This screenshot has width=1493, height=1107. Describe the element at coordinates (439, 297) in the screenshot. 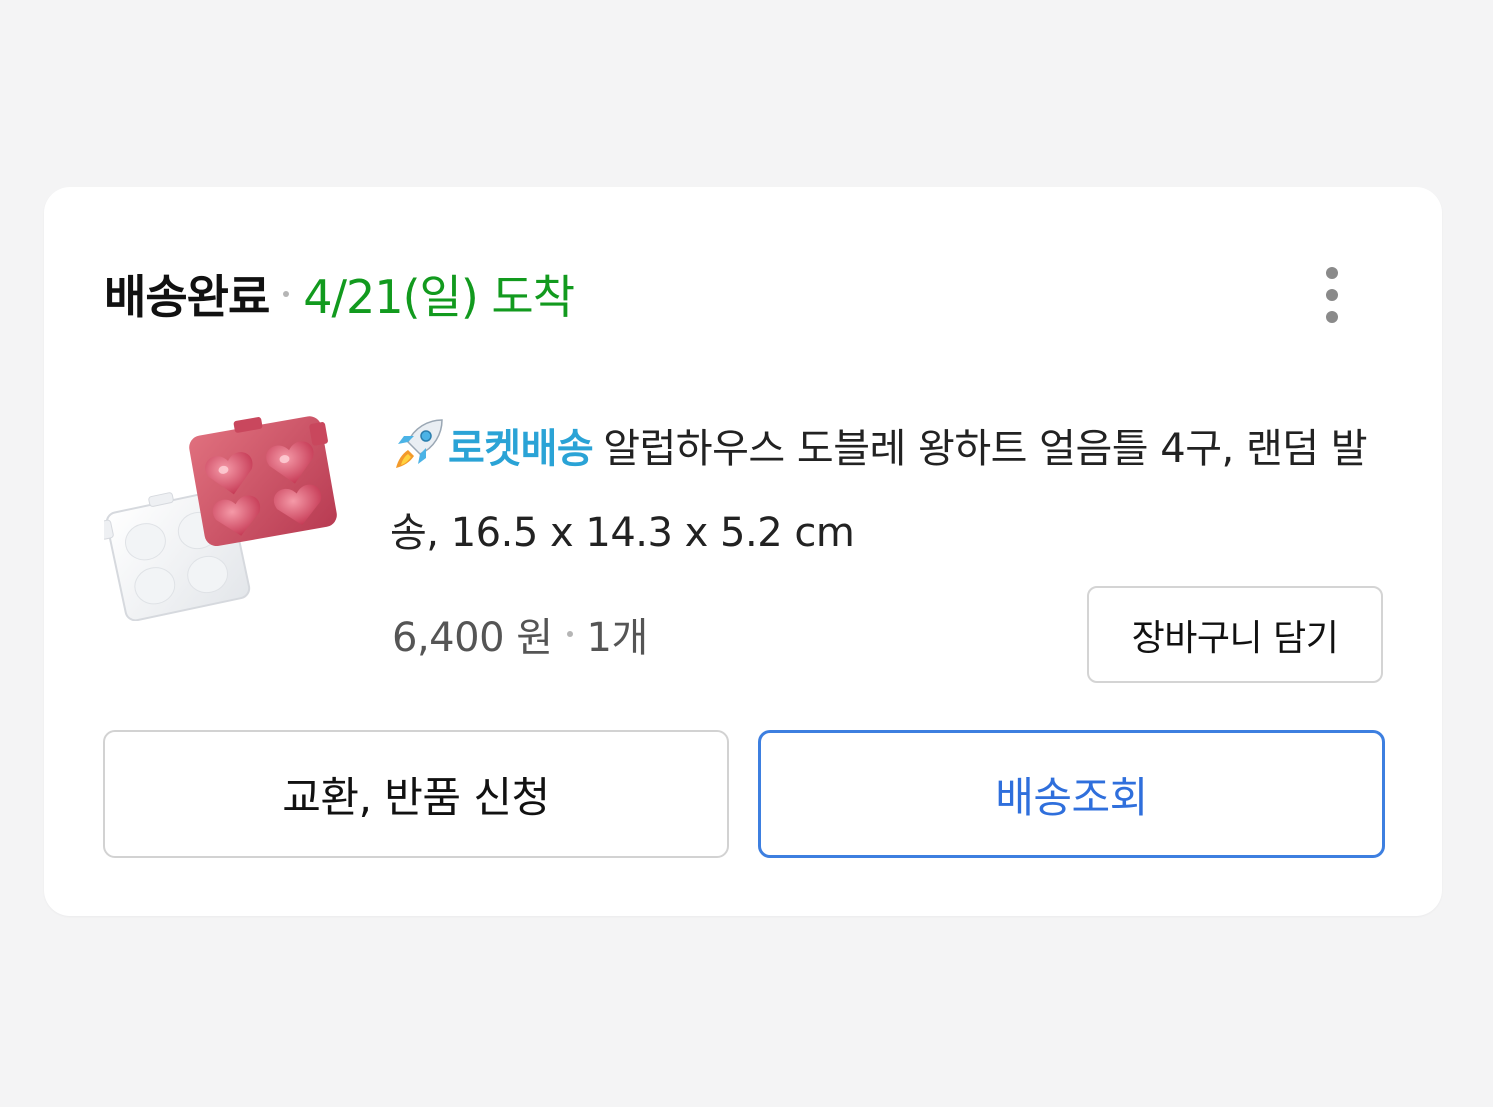

I see `arrival-date: 4/21(일) 도착` at that location.